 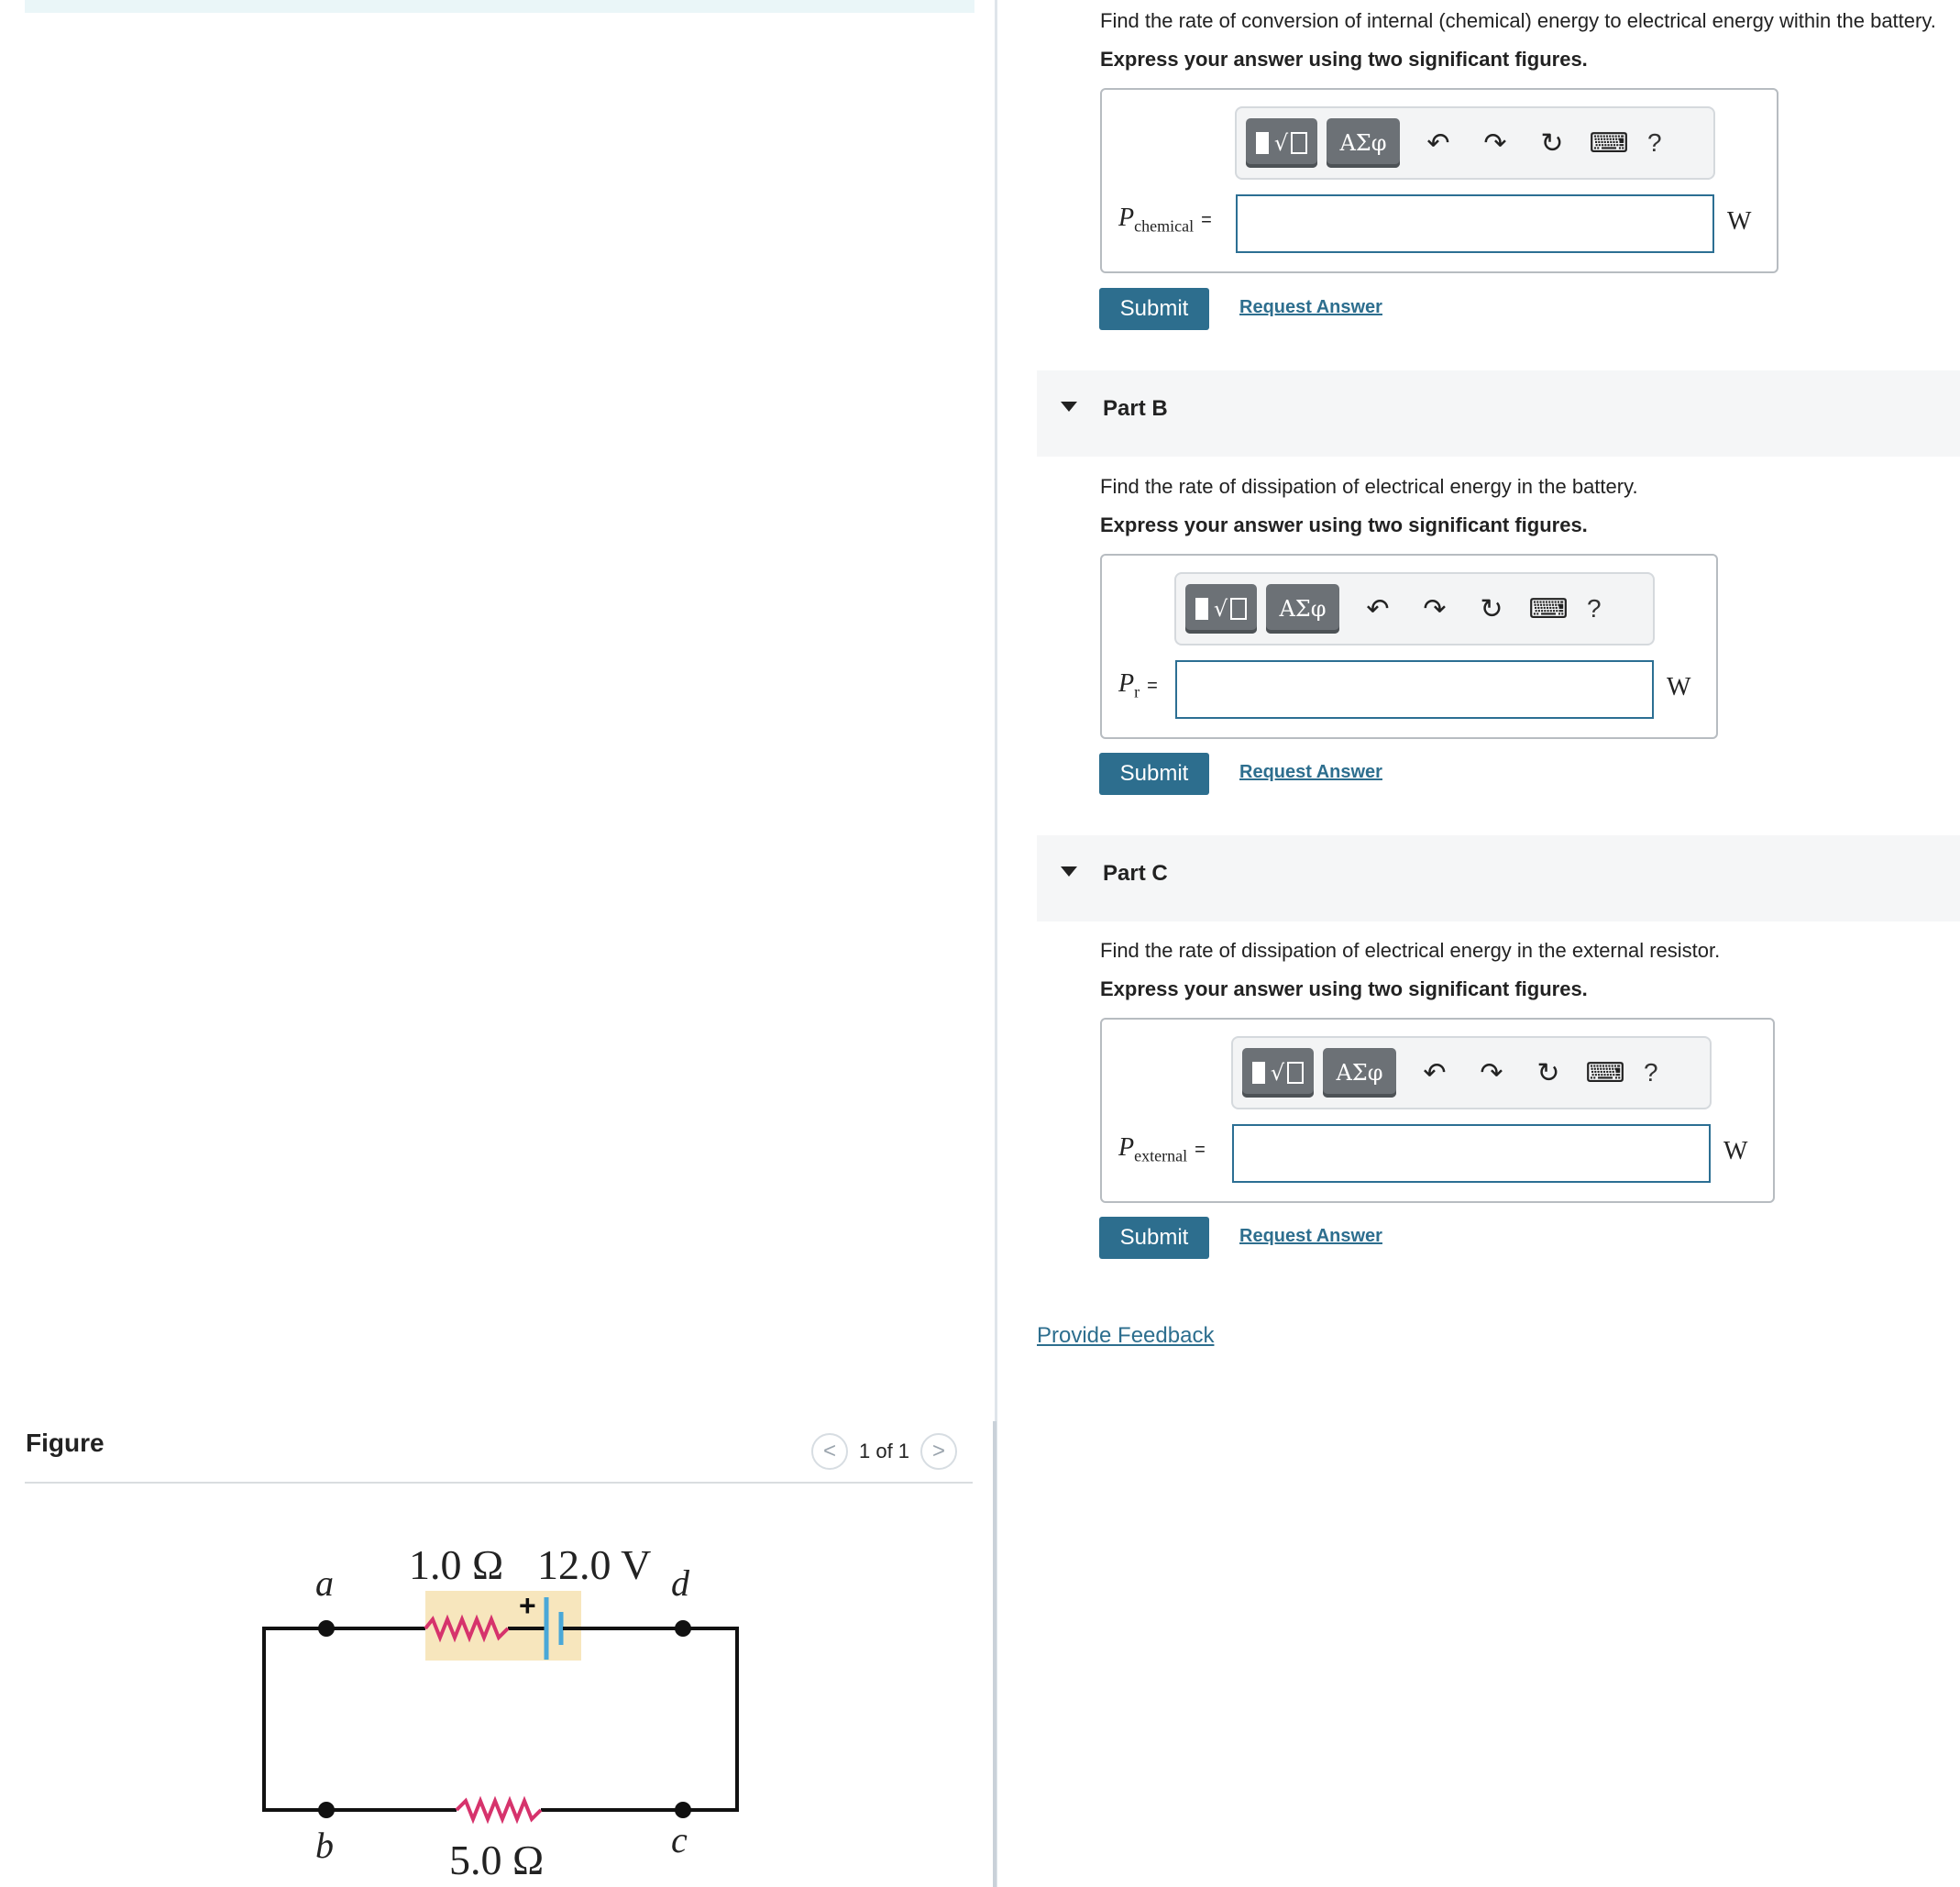 What do you see at coordinates (680, 1839) in the screenshot?
I see `node-c-label: c` at bounding box center [680, 1839].